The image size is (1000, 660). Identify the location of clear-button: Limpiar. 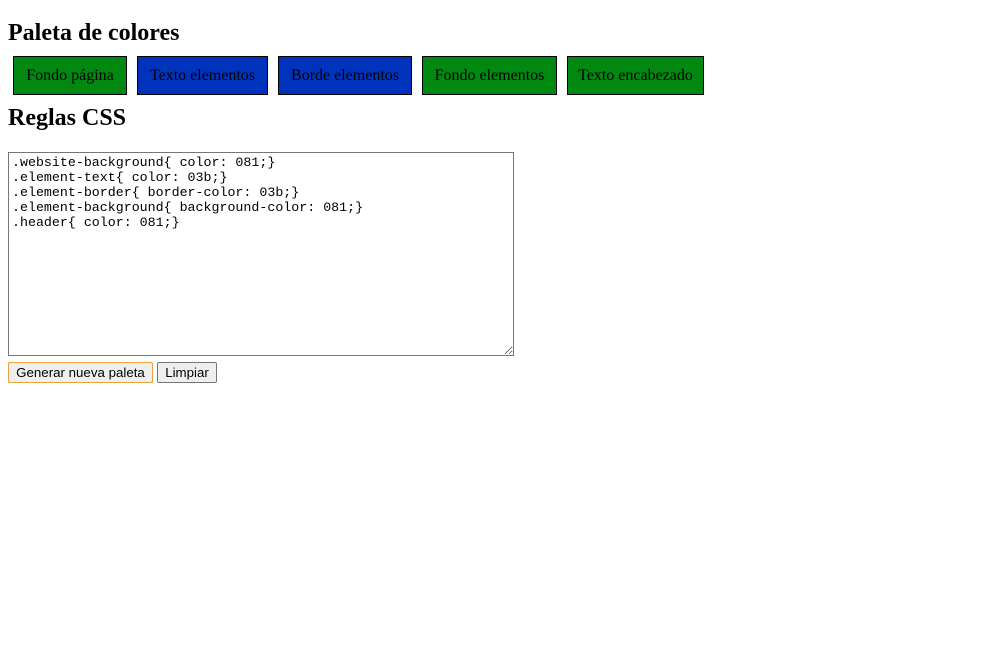
(187, 372).